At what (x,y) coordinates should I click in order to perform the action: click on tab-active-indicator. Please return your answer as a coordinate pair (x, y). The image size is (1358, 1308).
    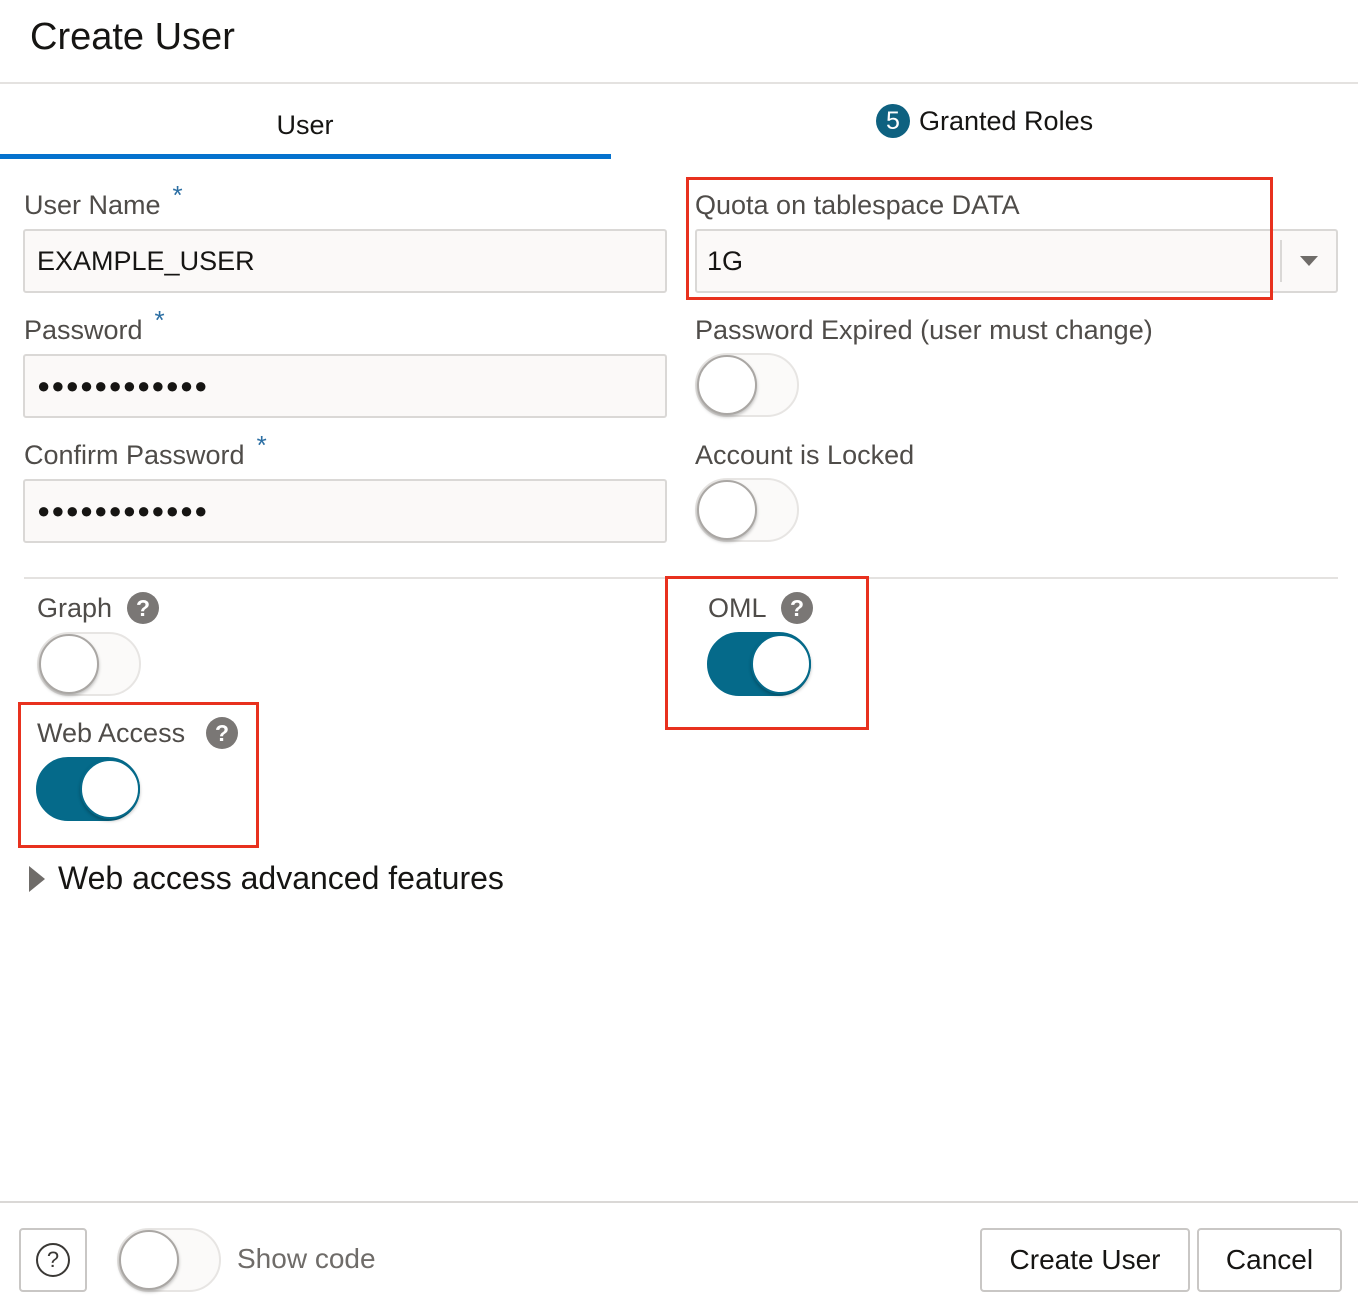
    Looking at the image, I should click on (305, 156).